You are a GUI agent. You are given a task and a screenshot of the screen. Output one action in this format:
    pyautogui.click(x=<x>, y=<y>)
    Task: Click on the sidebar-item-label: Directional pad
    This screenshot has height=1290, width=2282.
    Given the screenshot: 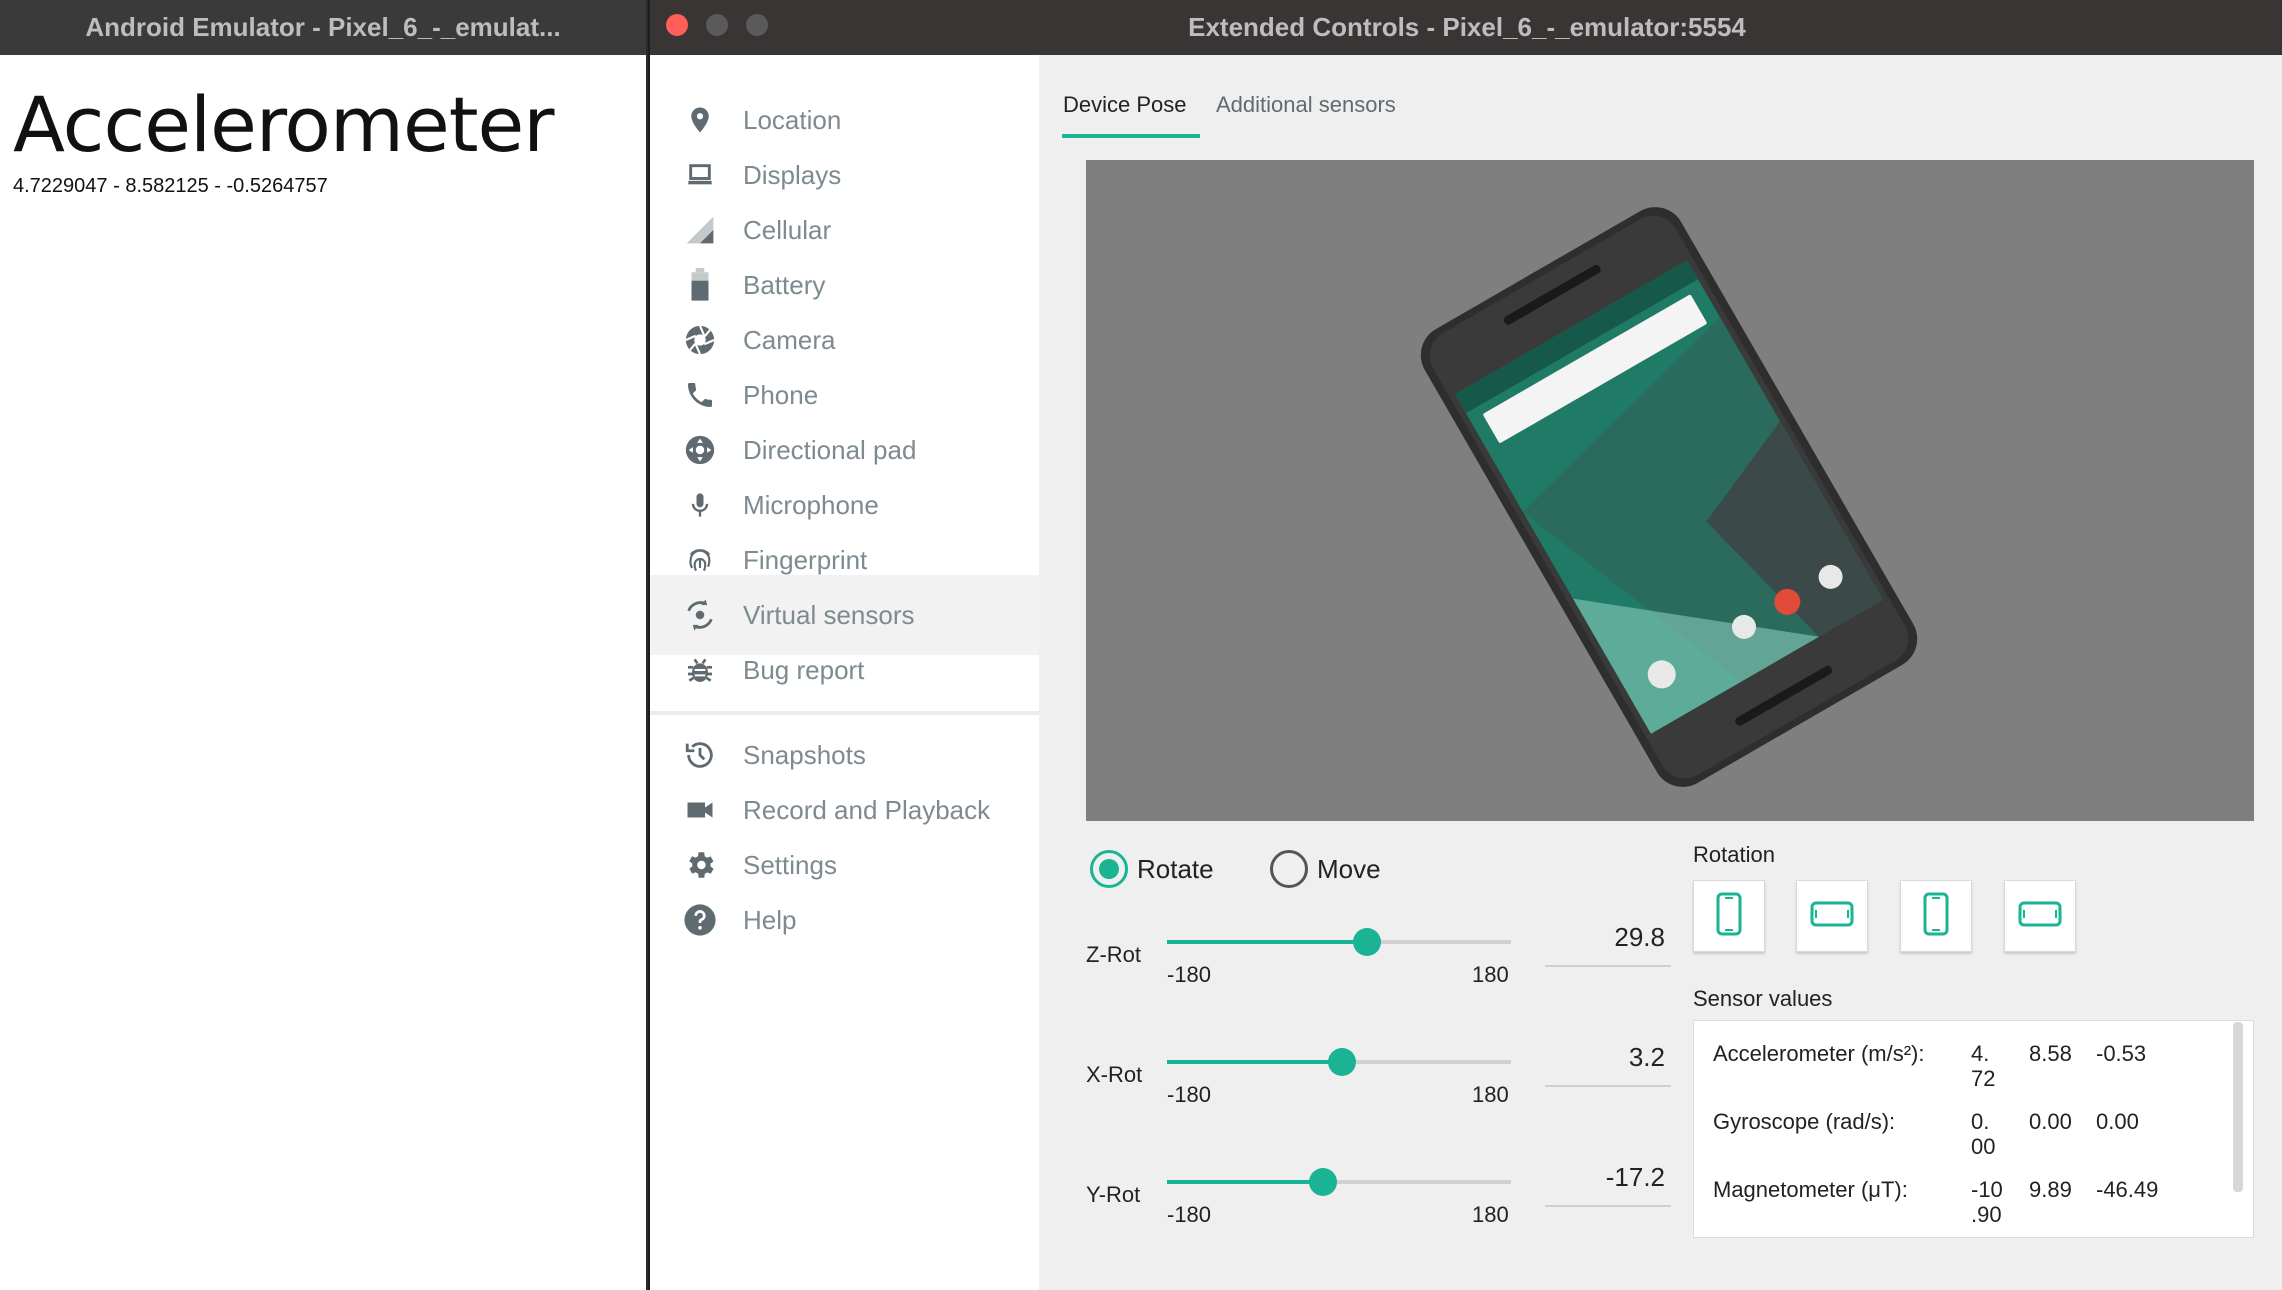 What is the action you would take?
    pyautogui.click(x=830, y=449)
    